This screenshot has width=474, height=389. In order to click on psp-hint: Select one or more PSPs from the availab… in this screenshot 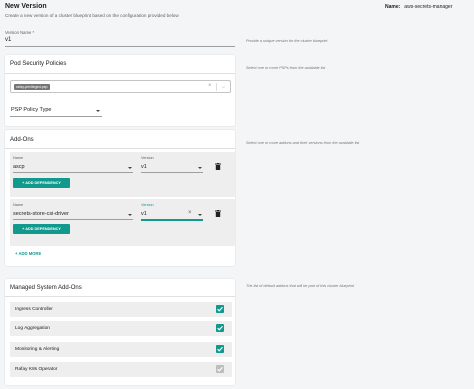, I will do `click(286, 68)`.